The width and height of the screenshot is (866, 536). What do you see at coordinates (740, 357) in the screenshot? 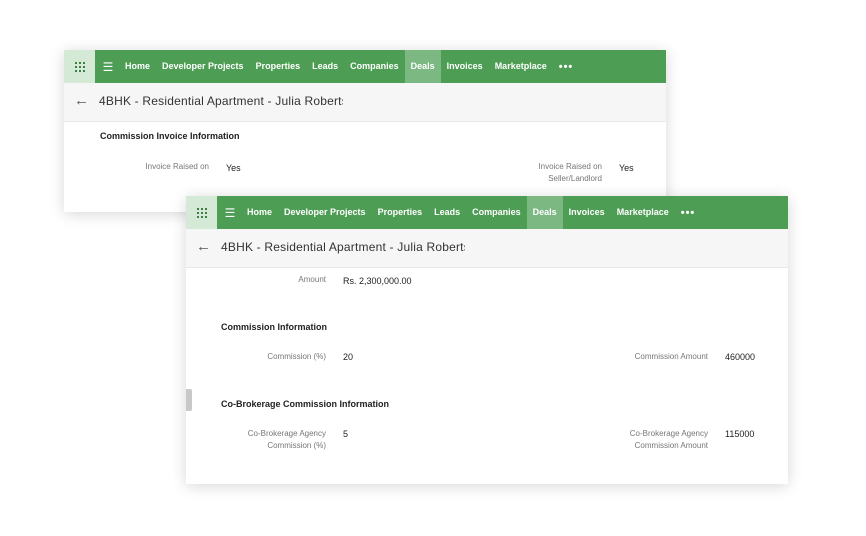
I see `commission-amount-value: 460000` at bounding box center [740, 357].